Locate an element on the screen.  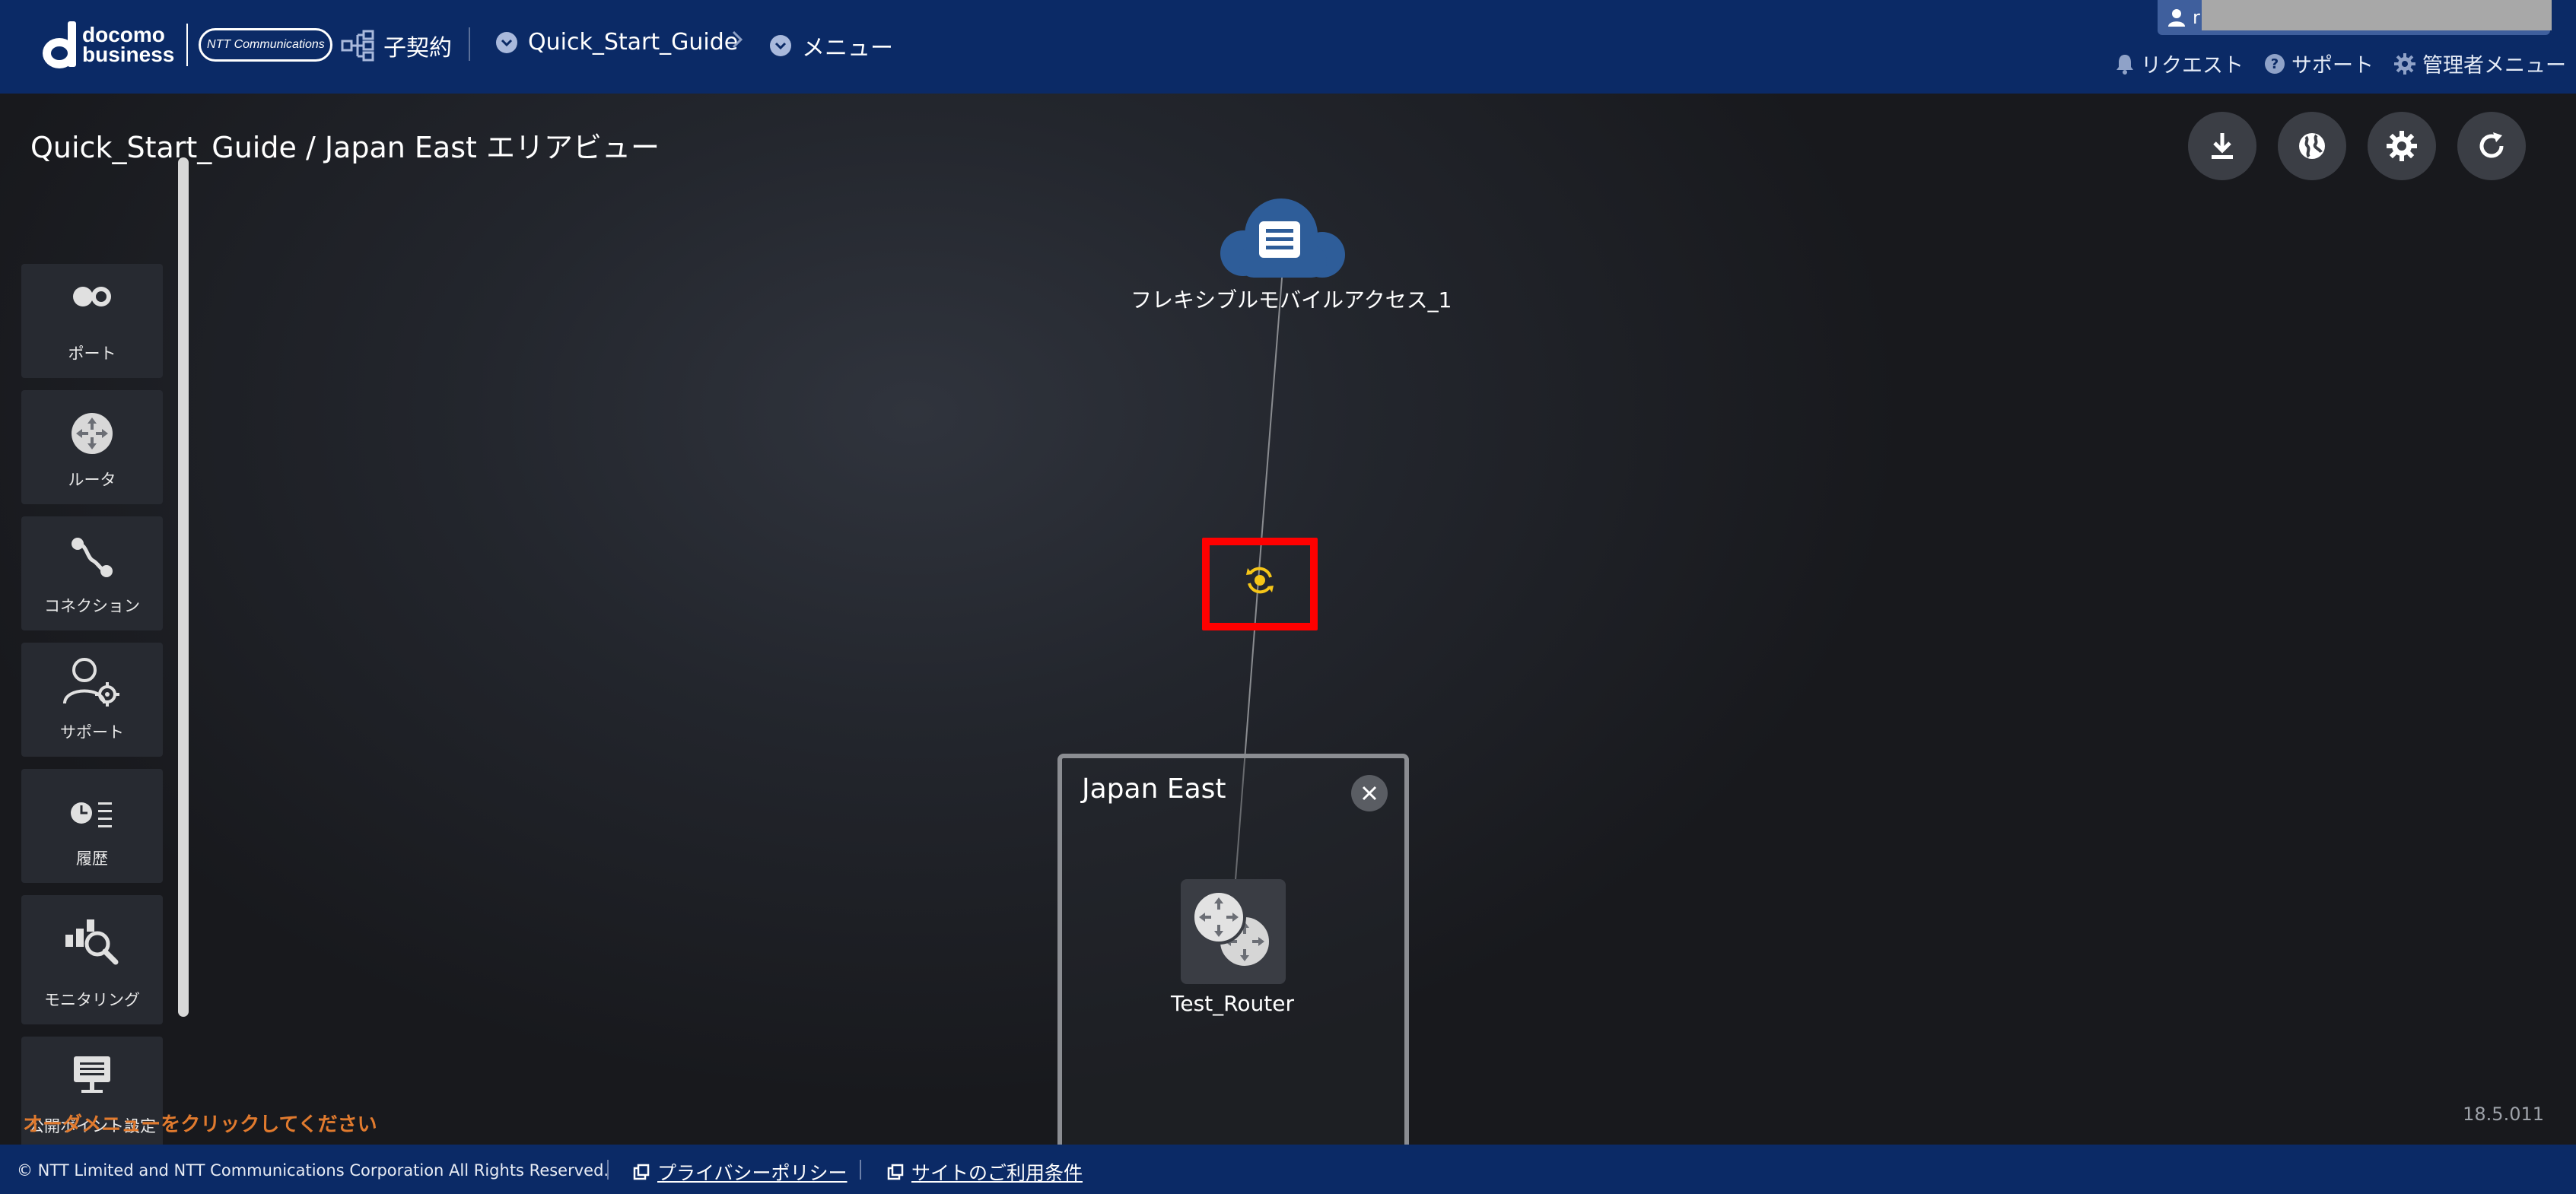
sidebar-item-monitoring: モニタリング is located at coordinates (92, 960).